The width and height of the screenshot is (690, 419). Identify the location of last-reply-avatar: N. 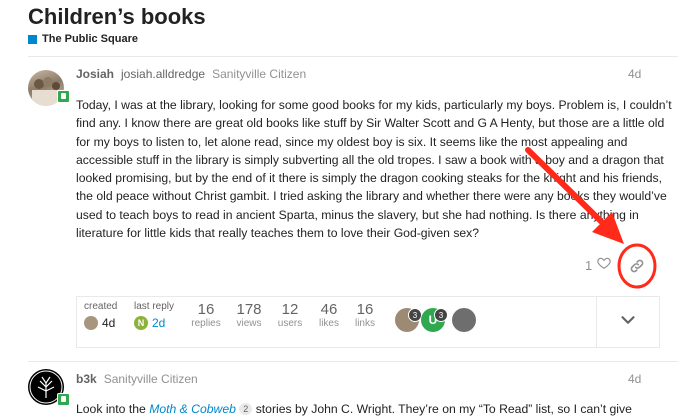
(141, 323).